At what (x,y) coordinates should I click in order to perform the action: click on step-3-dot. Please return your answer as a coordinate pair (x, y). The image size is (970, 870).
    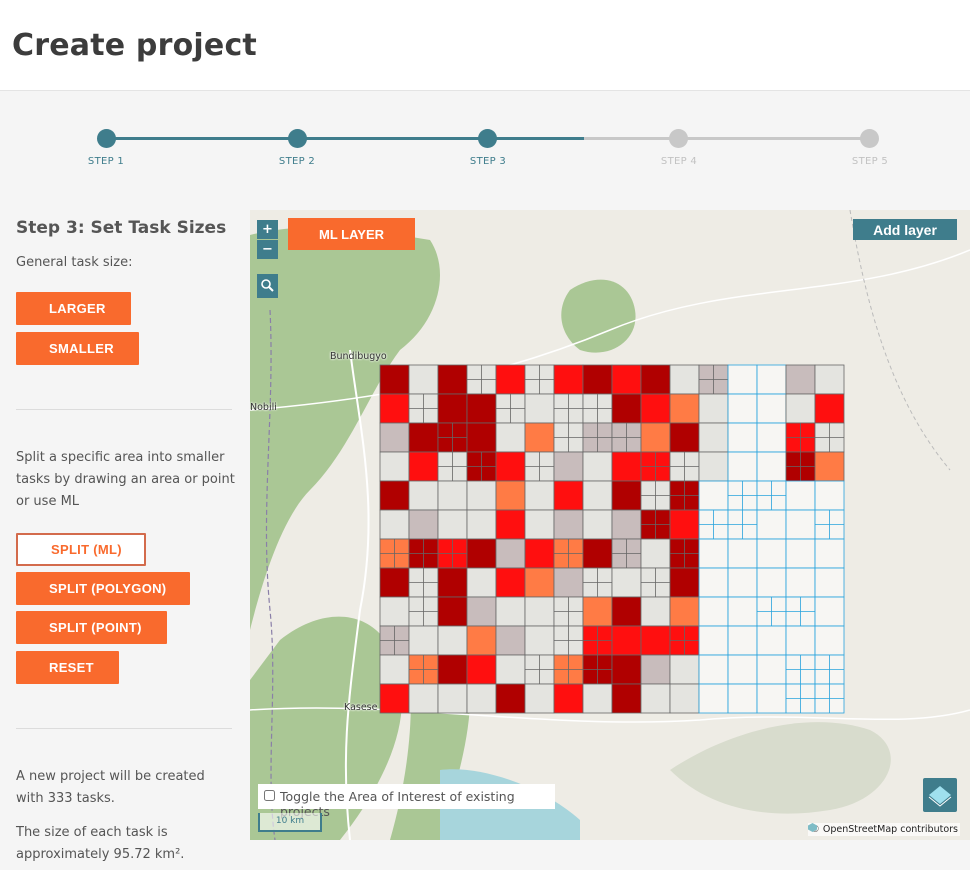
    Looking at the image, I should click on (487, 138).